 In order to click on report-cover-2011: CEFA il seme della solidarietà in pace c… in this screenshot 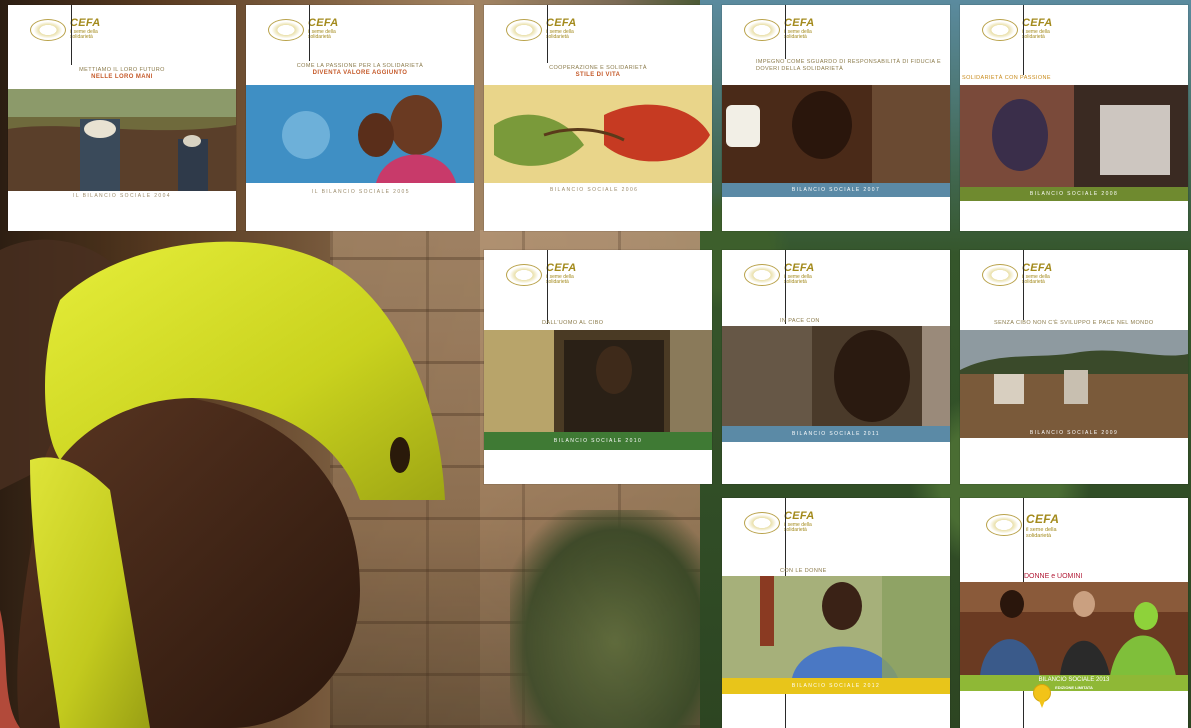, I will do `click(836, 367)`.